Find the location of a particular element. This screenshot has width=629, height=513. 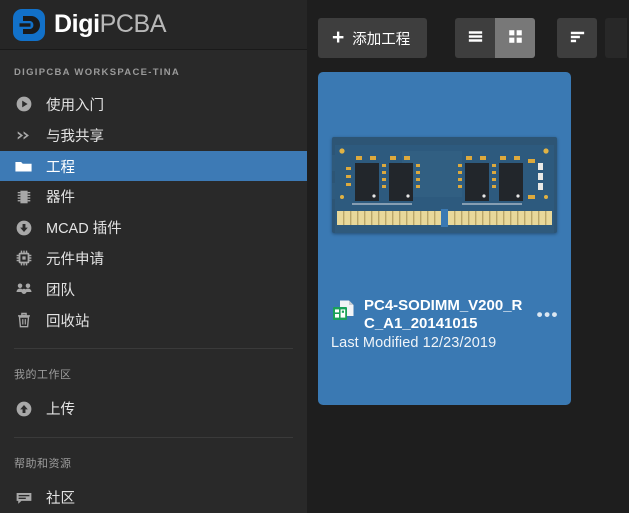

double-chevron-right-icon is located at coordinates (23, 135).